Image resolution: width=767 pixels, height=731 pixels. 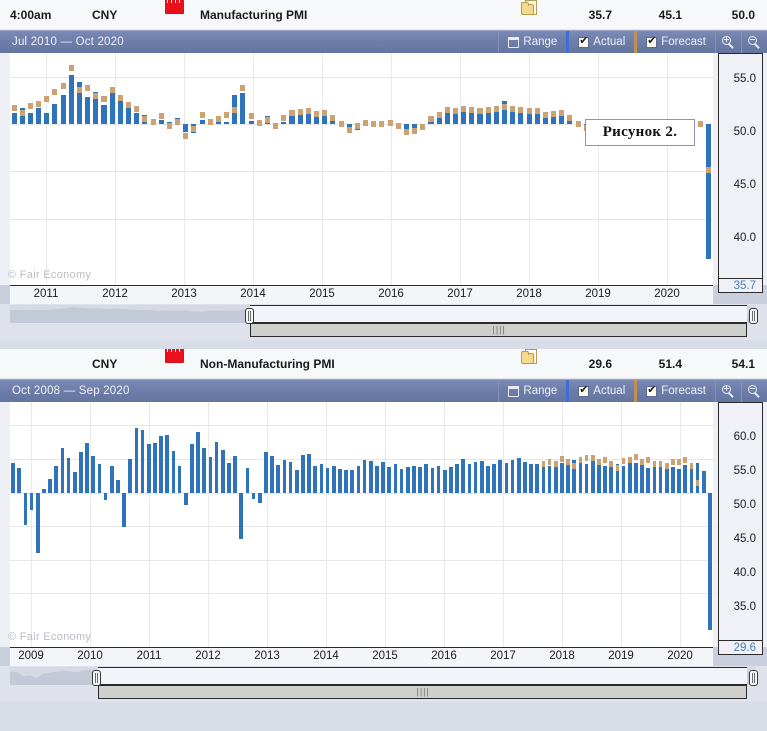 What do you see at coordinates (253, 15) in the screenshot?
I see `event-title: Manufacturing PMI` at bounding box center [253, 15].